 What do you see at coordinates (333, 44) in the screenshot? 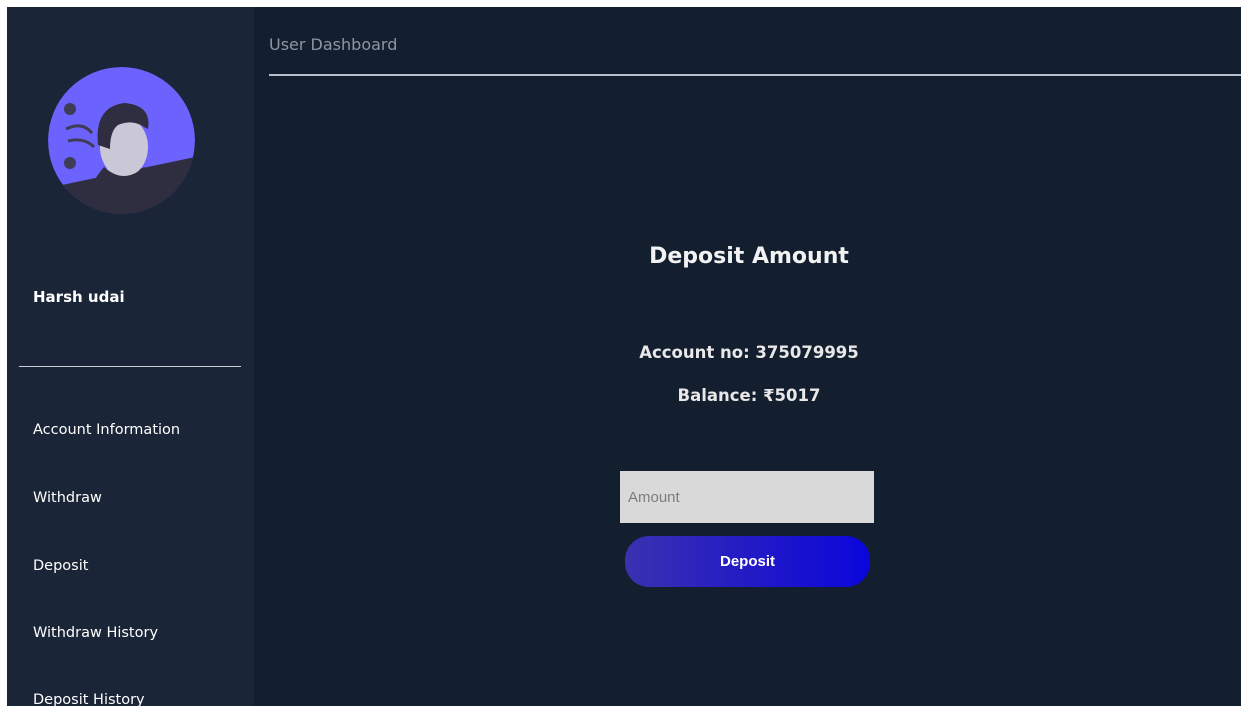
I see `page-header-title: User Dashboard` at bounding box center [333, 44].